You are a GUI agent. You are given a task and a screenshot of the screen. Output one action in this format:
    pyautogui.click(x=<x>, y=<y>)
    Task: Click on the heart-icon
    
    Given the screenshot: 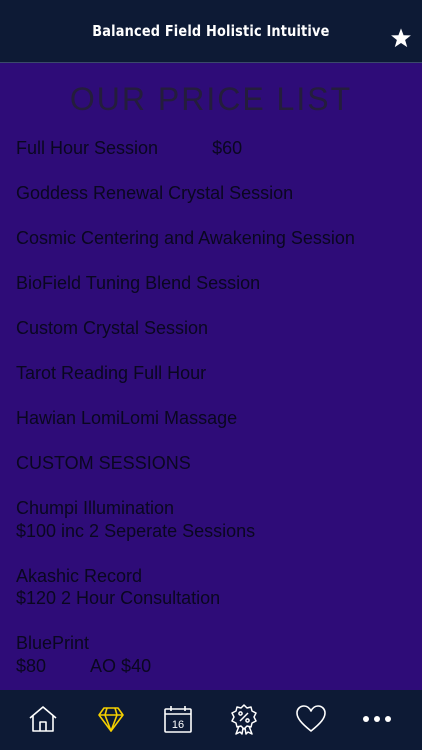 What is the action you would take?
    pyautogui.click(x=311, y=718)
    